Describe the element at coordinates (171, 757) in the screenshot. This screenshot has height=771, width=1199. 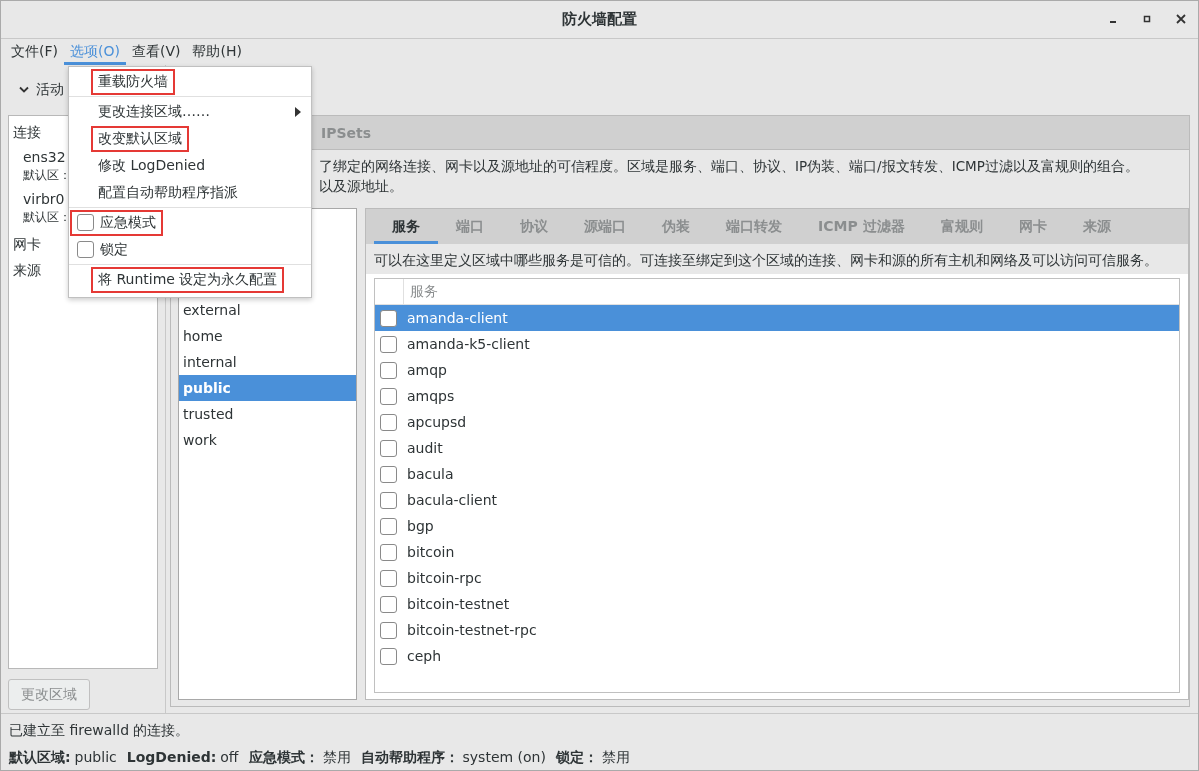
I see `status-label: LogDenied:` at that location.